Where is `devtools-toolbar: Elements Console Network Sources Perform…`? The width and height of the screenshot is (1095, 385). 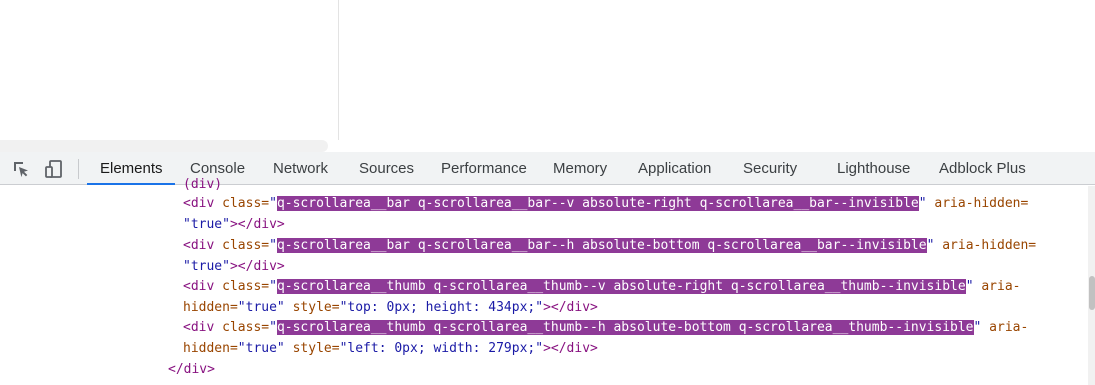 devtools-toolbar: Elements Console Network Sources Perform… is located at coordinates (547, 168).